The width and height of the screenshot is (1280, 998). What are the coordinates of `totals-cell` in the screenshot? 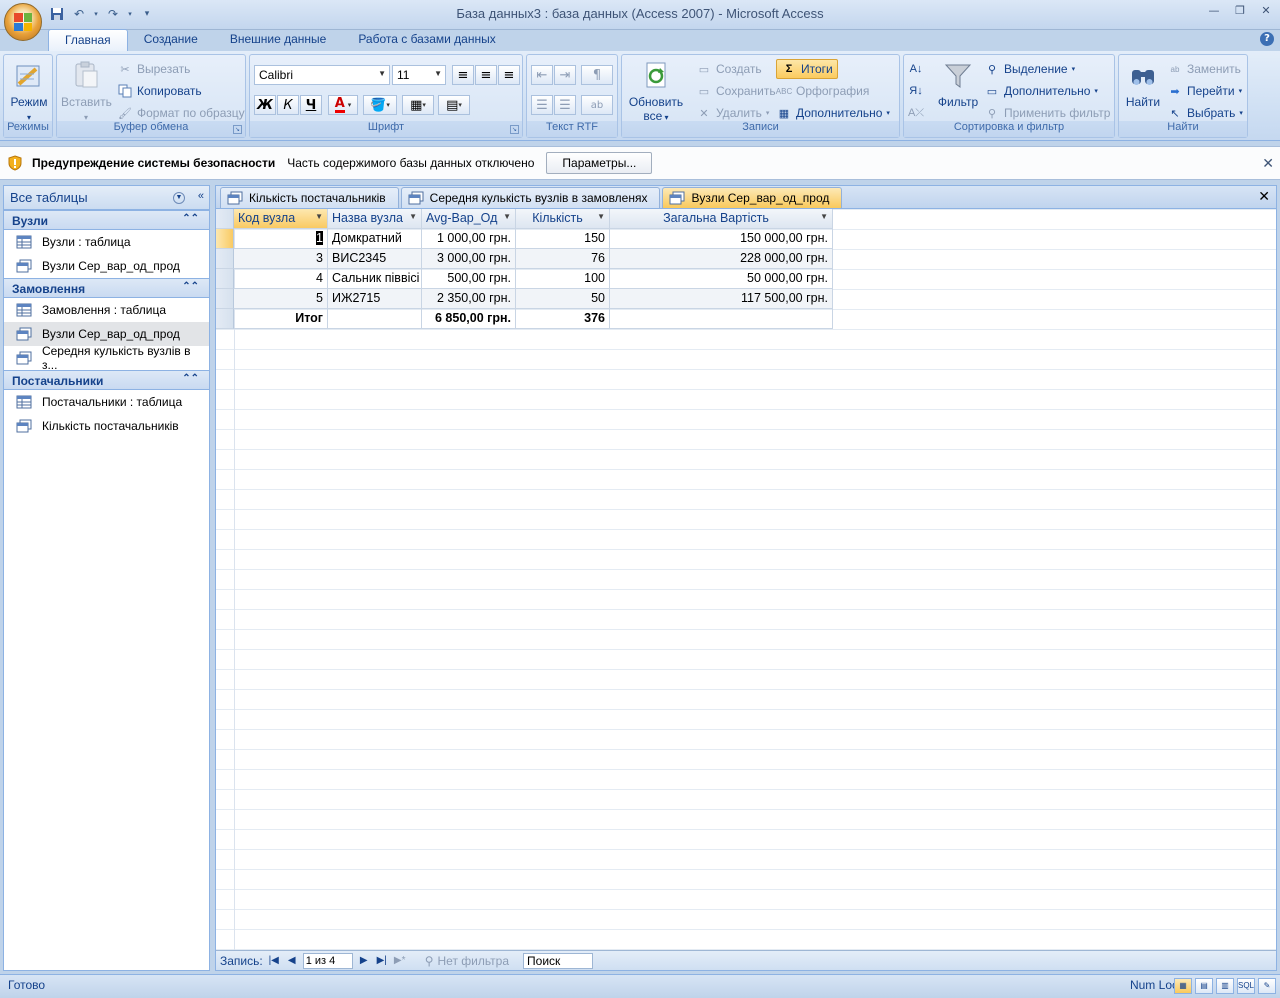 It's located at (375, 319).